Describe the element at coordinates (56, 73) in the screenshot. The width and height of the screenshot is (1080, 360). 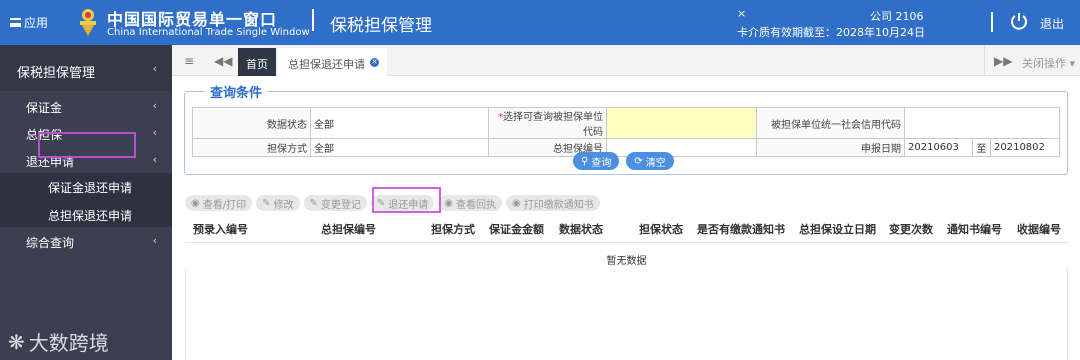
I see `sidebar-title-label: 保税担保管理` at that location.